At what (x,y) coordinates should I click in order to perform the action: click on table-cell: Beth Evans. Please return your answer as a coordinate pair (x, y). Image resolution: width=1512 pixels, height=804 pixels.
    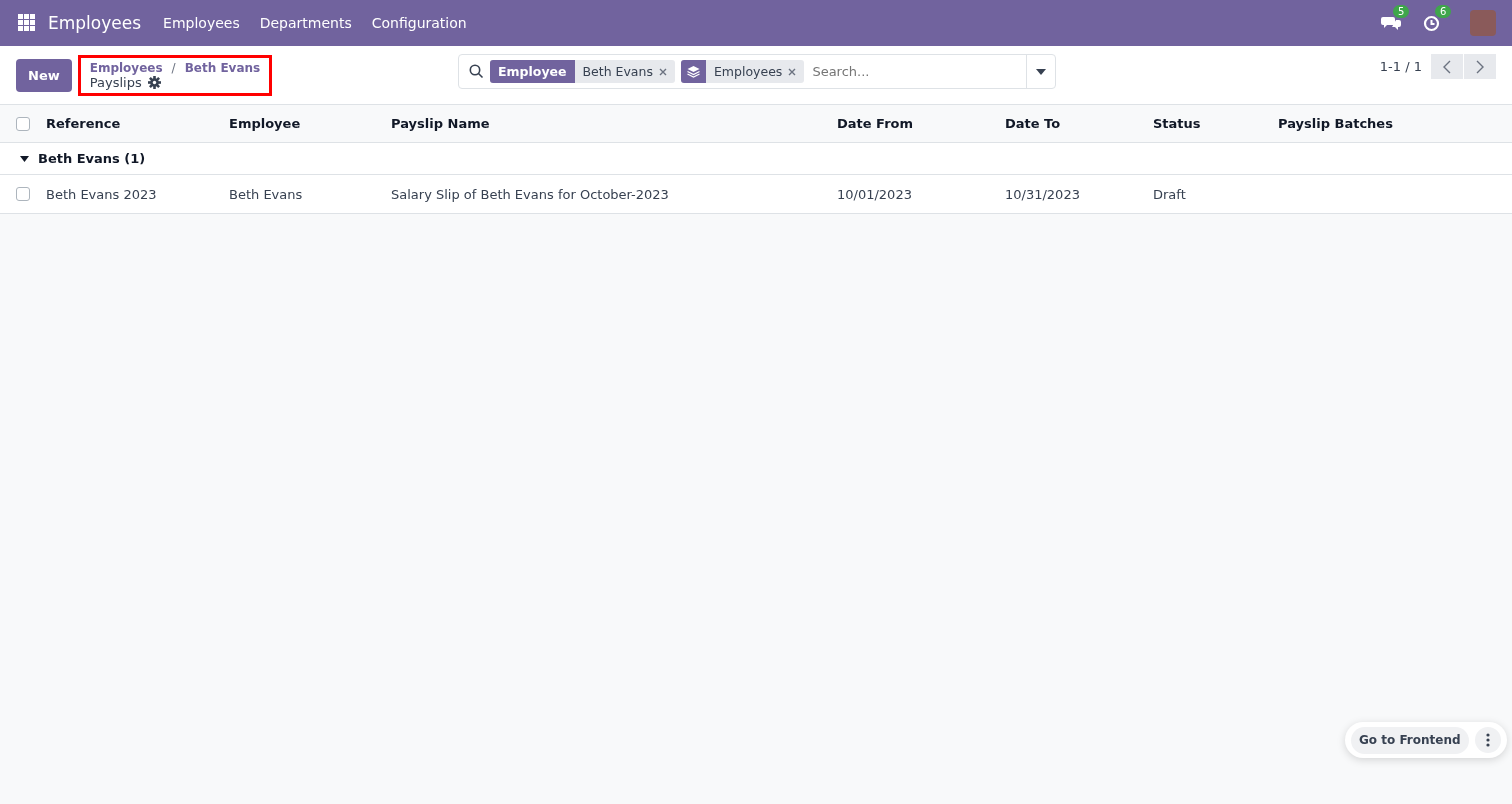
    Looking at the image, I should click on (266, 194).